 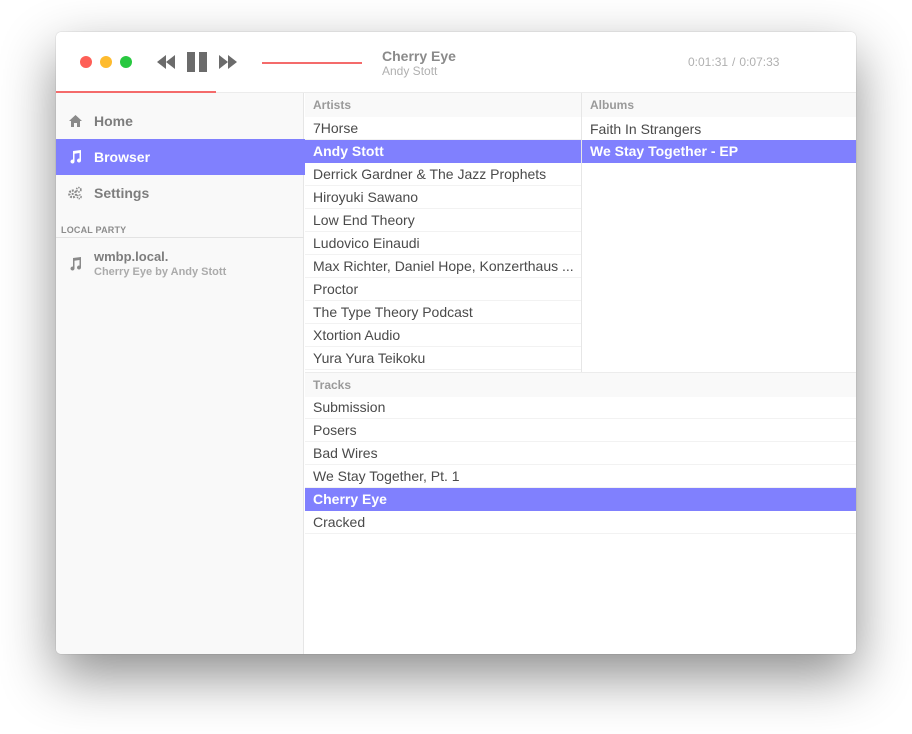 What do you see at coordinates (131, 256) in the screenshot?
I see `party-device-name: wmbp.local.` at bounding box center [131, 256].